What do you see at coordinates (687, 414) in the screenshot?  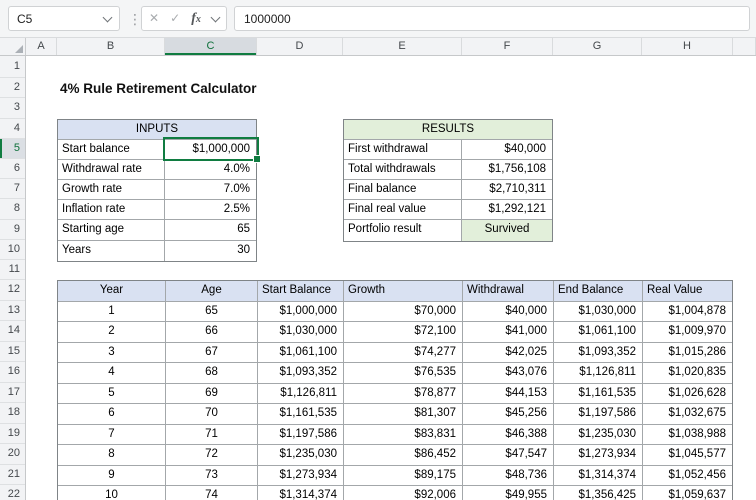 I see `data-cell: $1,032,675` at bounding box center [687, 414].